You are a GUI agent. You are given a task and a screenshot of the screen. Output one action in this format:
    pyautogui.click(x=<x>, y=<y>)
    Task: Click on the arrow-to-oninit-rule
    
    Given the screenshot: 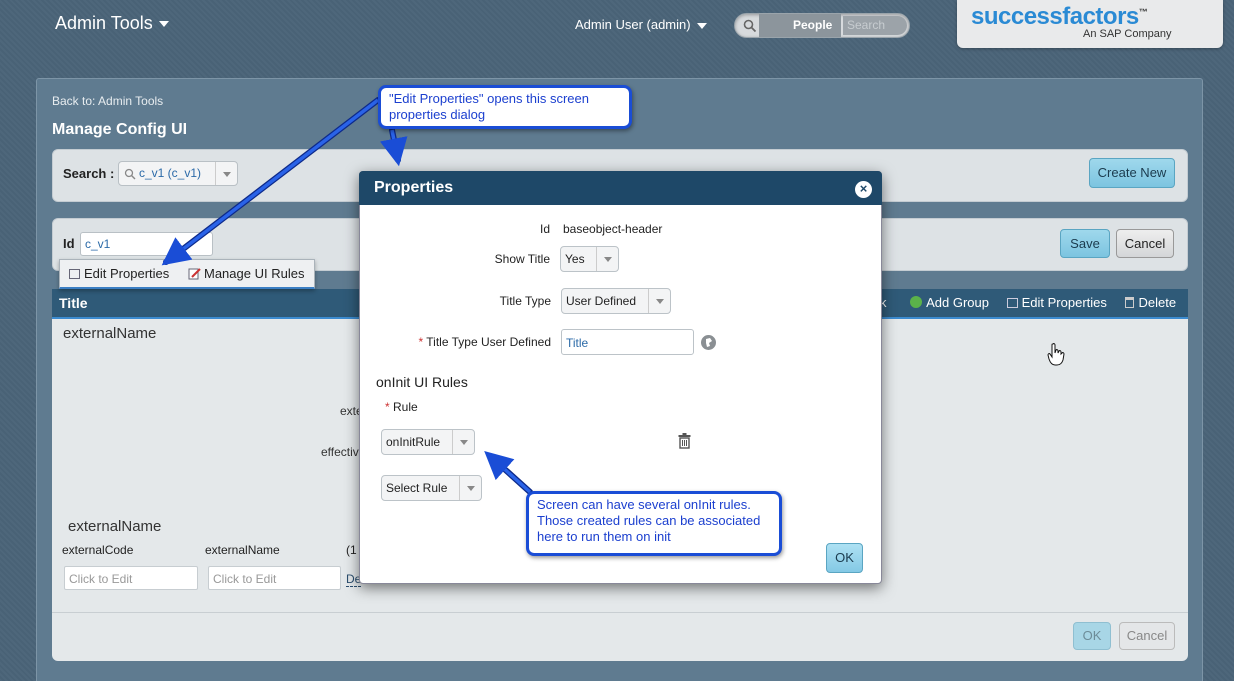 What is the action you would take?
    pyautogui.click(x=508, y=472)
    